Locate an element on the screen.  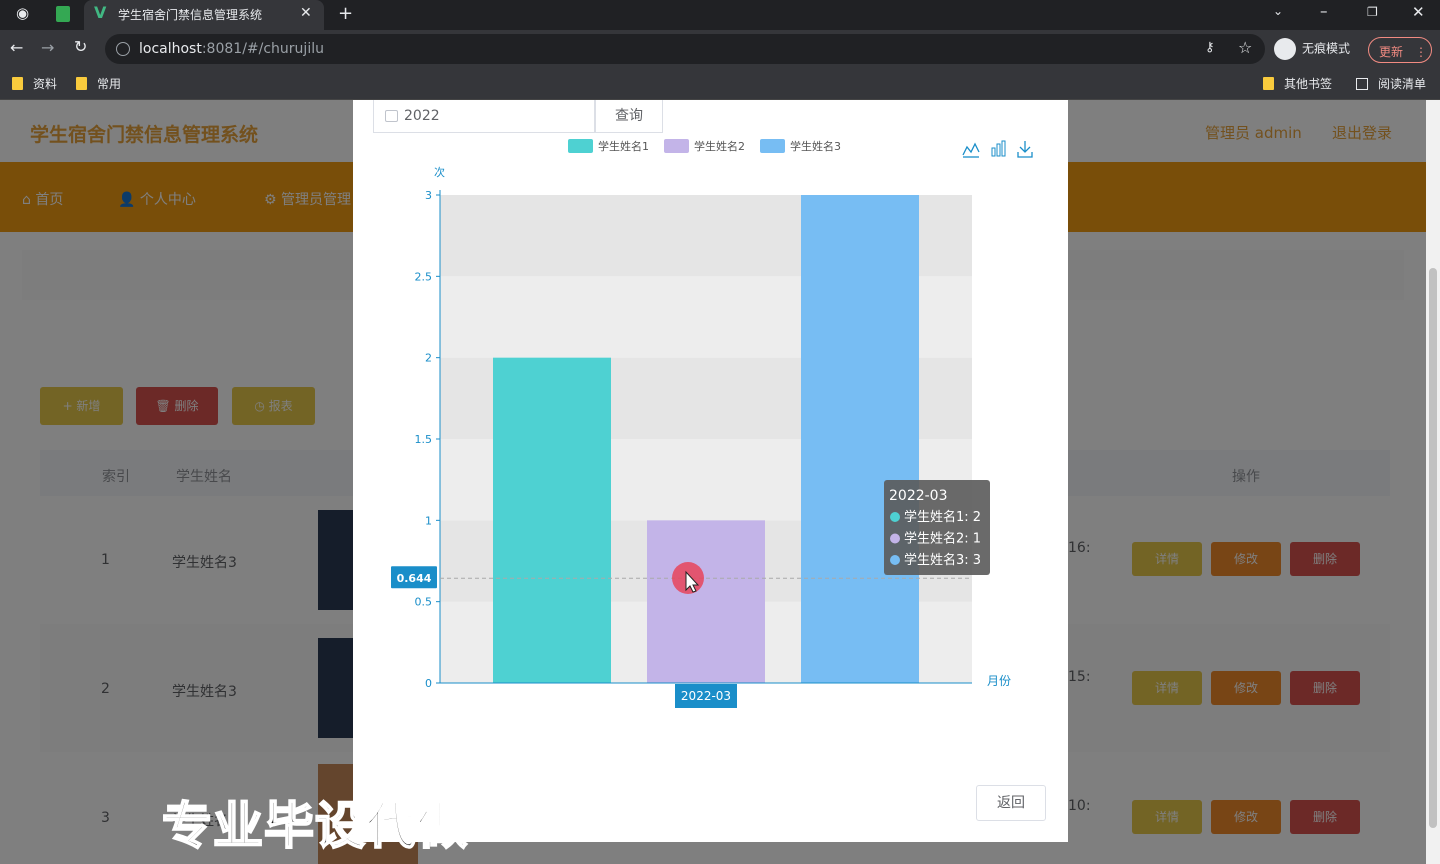
page-scrollbar is located at coordinates (1433, 482).